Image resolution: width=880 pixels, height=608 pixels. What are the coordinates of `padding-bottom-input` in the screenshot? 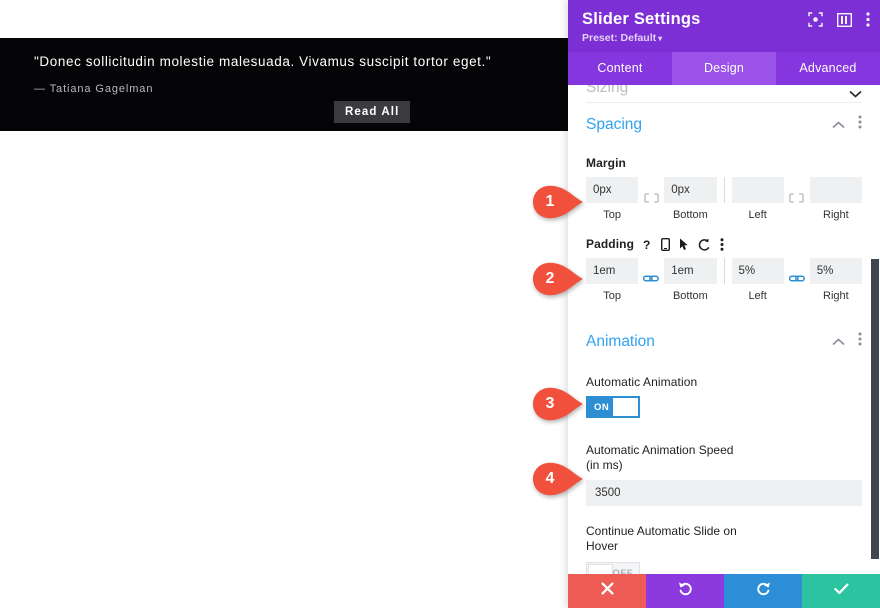 It's located at (690, 271).